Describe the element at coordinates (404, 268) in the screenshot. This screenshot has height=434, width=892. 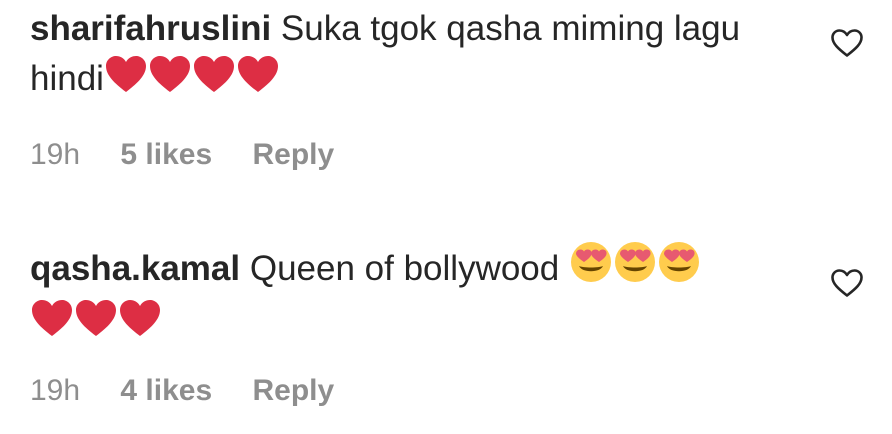
I see `comment-body: Queen of bollywood` at that location.